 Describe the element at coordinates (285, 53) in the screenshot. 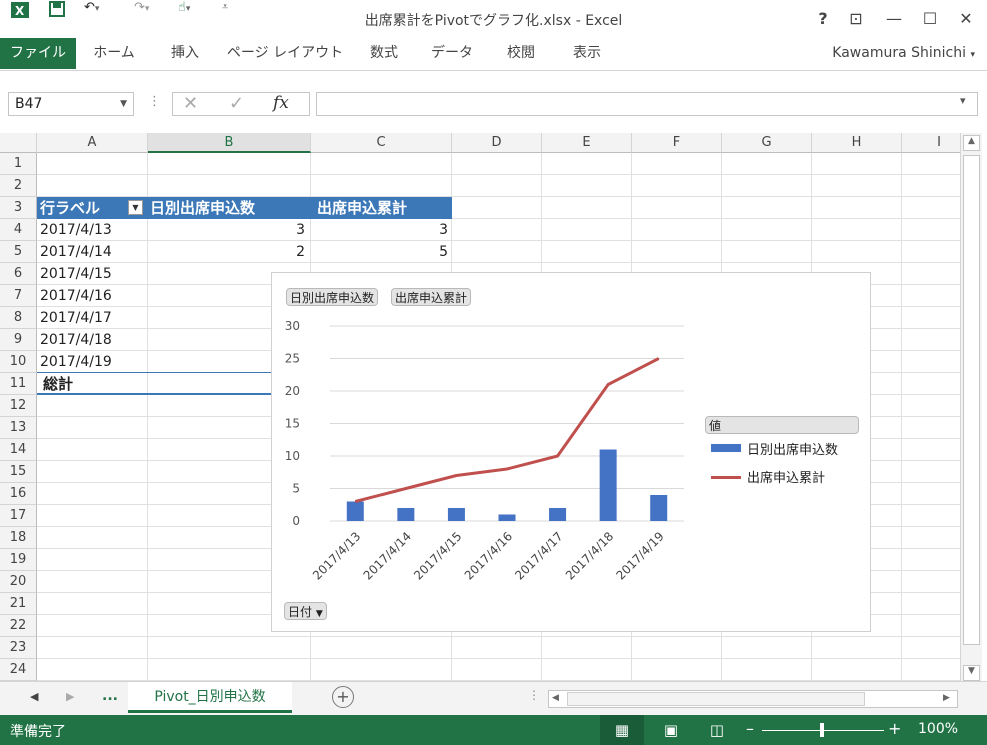

I see `tab-page-layout: ページ レイアウト` at that location.